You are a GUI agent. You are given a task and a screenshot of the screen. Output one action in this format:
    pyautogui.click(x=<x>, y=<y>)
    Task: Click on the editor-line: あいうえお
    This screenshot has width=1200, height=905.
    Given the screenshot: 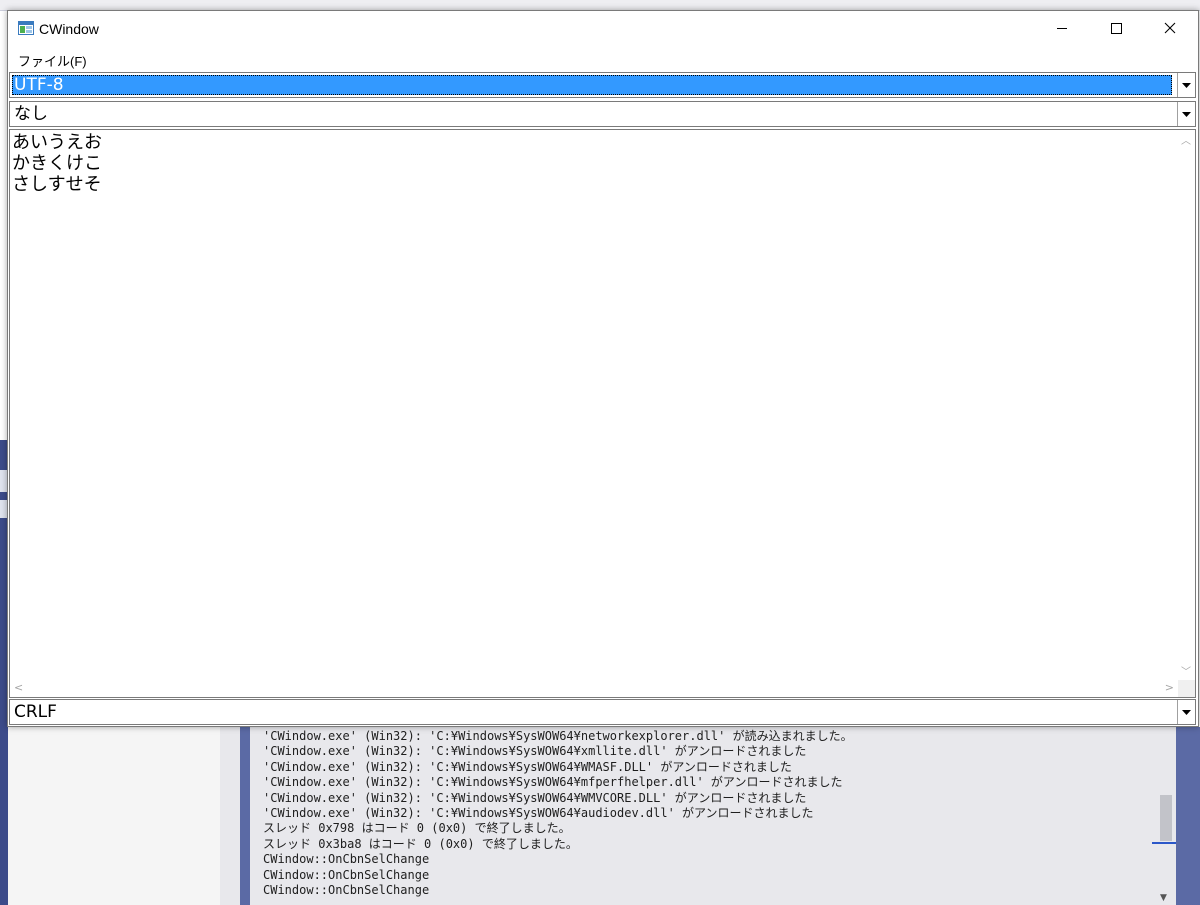 What is the action you would take?
    pyautogui.click(x=57, y=142)
    